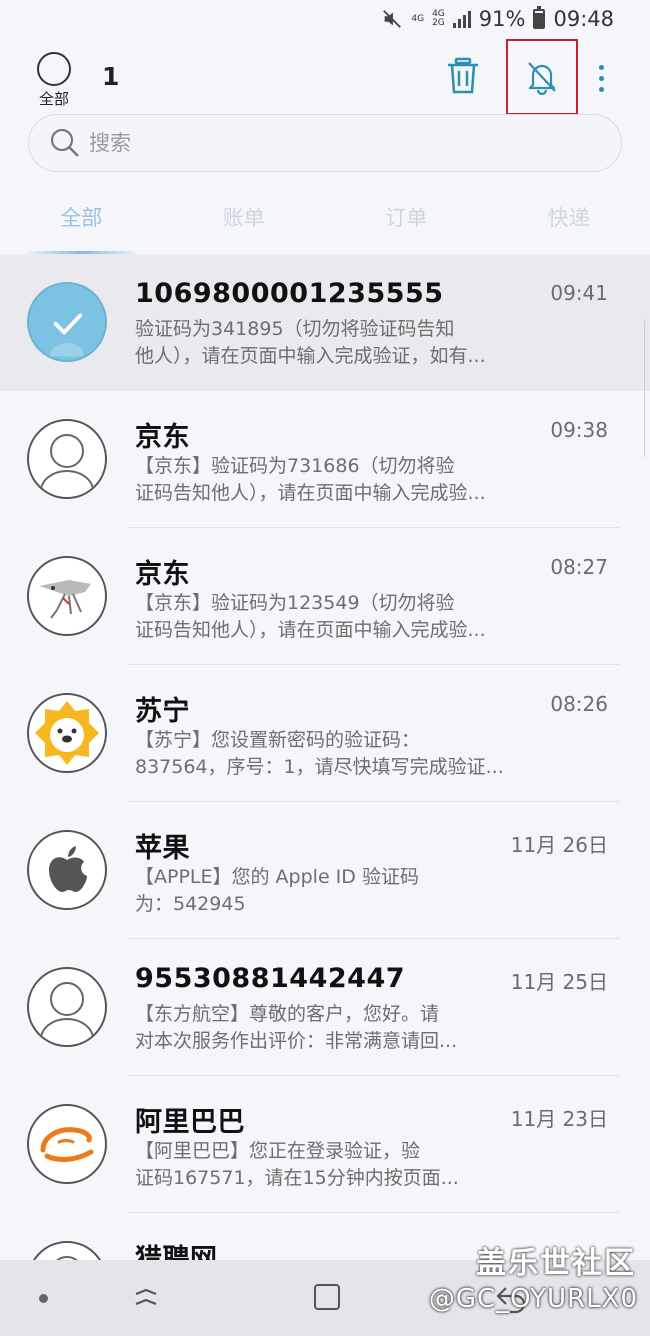  I want to click on sender-name: 苏宁, so click(162, 711).